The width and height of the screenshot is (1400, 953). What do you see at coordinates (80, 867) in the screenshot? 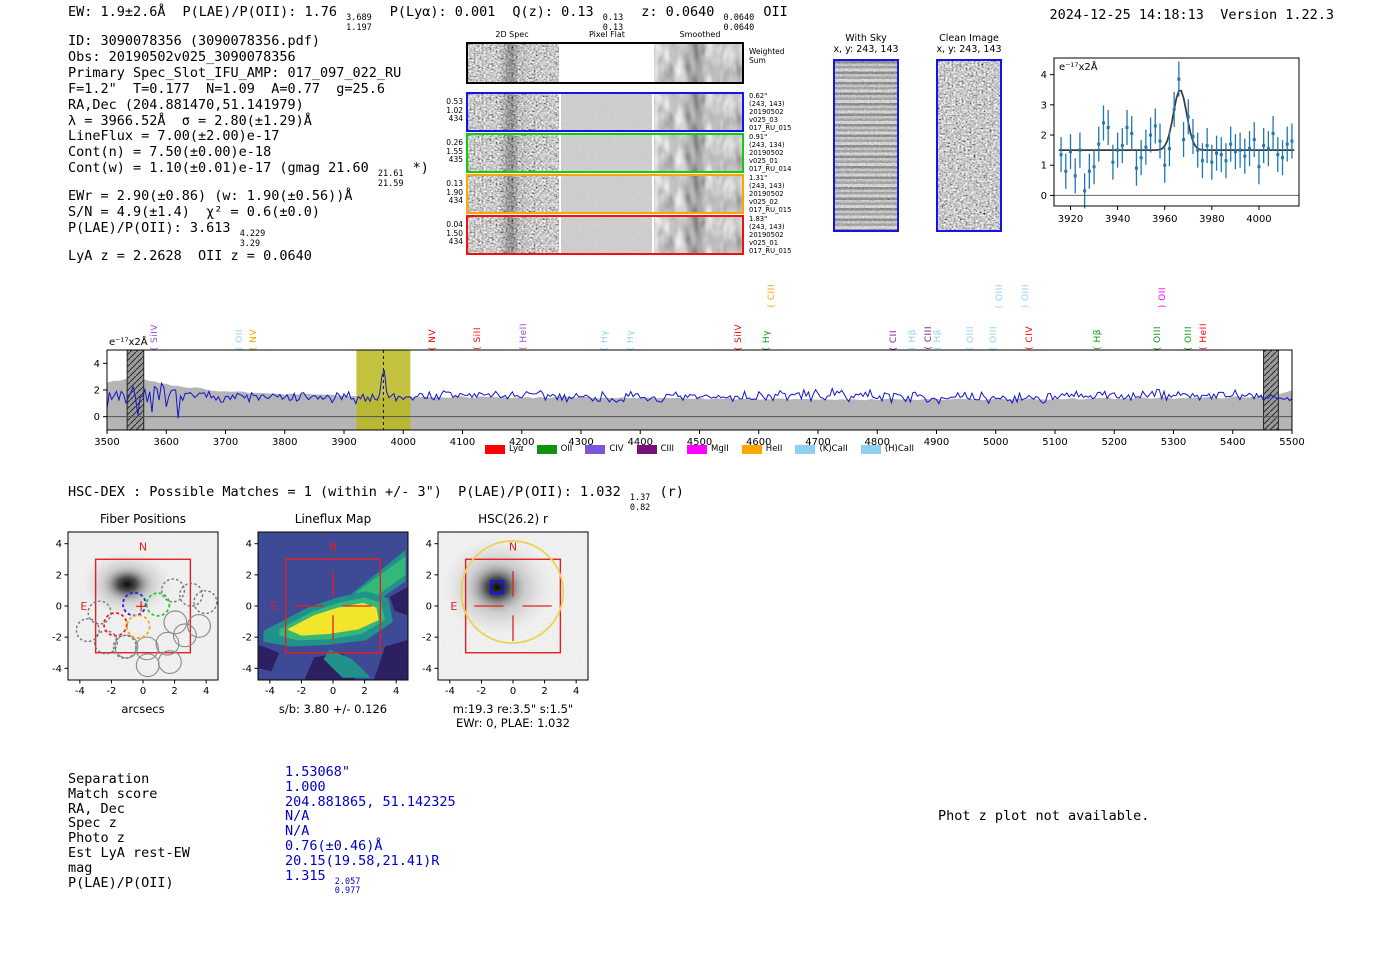
I see `match-row-label: mag` at bounding box center [80, 867].